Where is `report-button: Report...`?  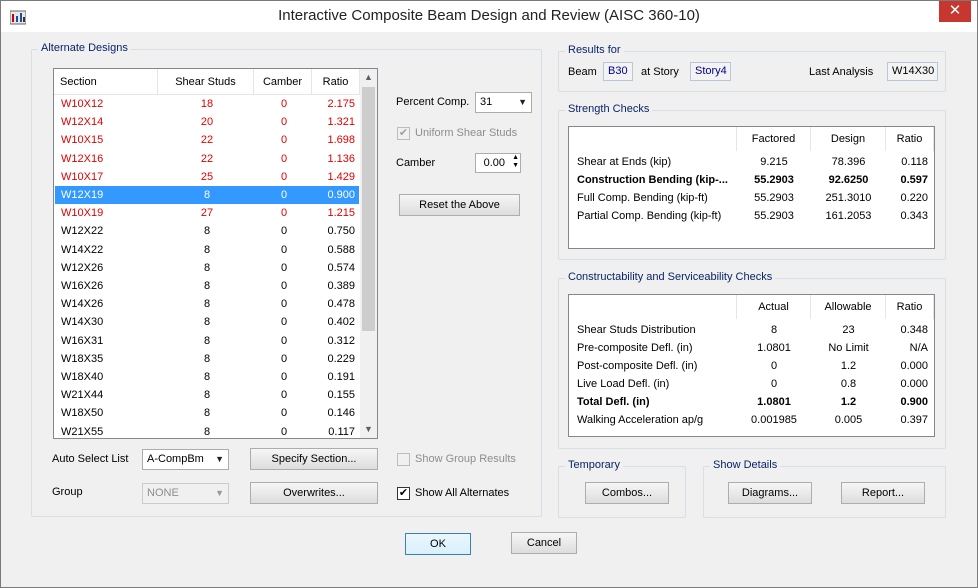 report-button: Report... is located at coordinates (883, 493).